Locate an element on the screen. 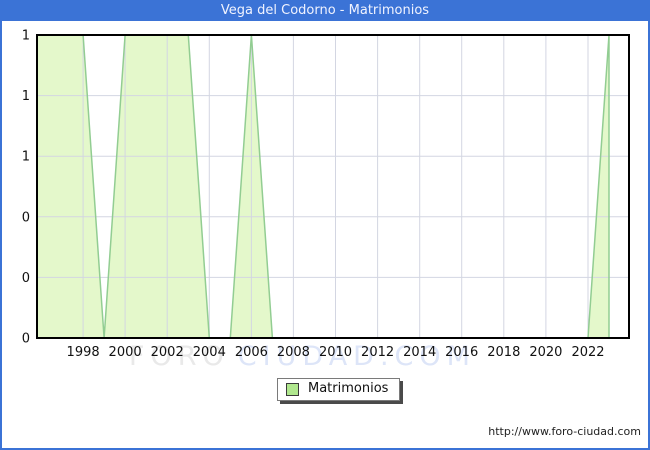 The image size is (650, 450). footer-url: http://www.foro-ciudad.com is located at coordinates (564, 431).